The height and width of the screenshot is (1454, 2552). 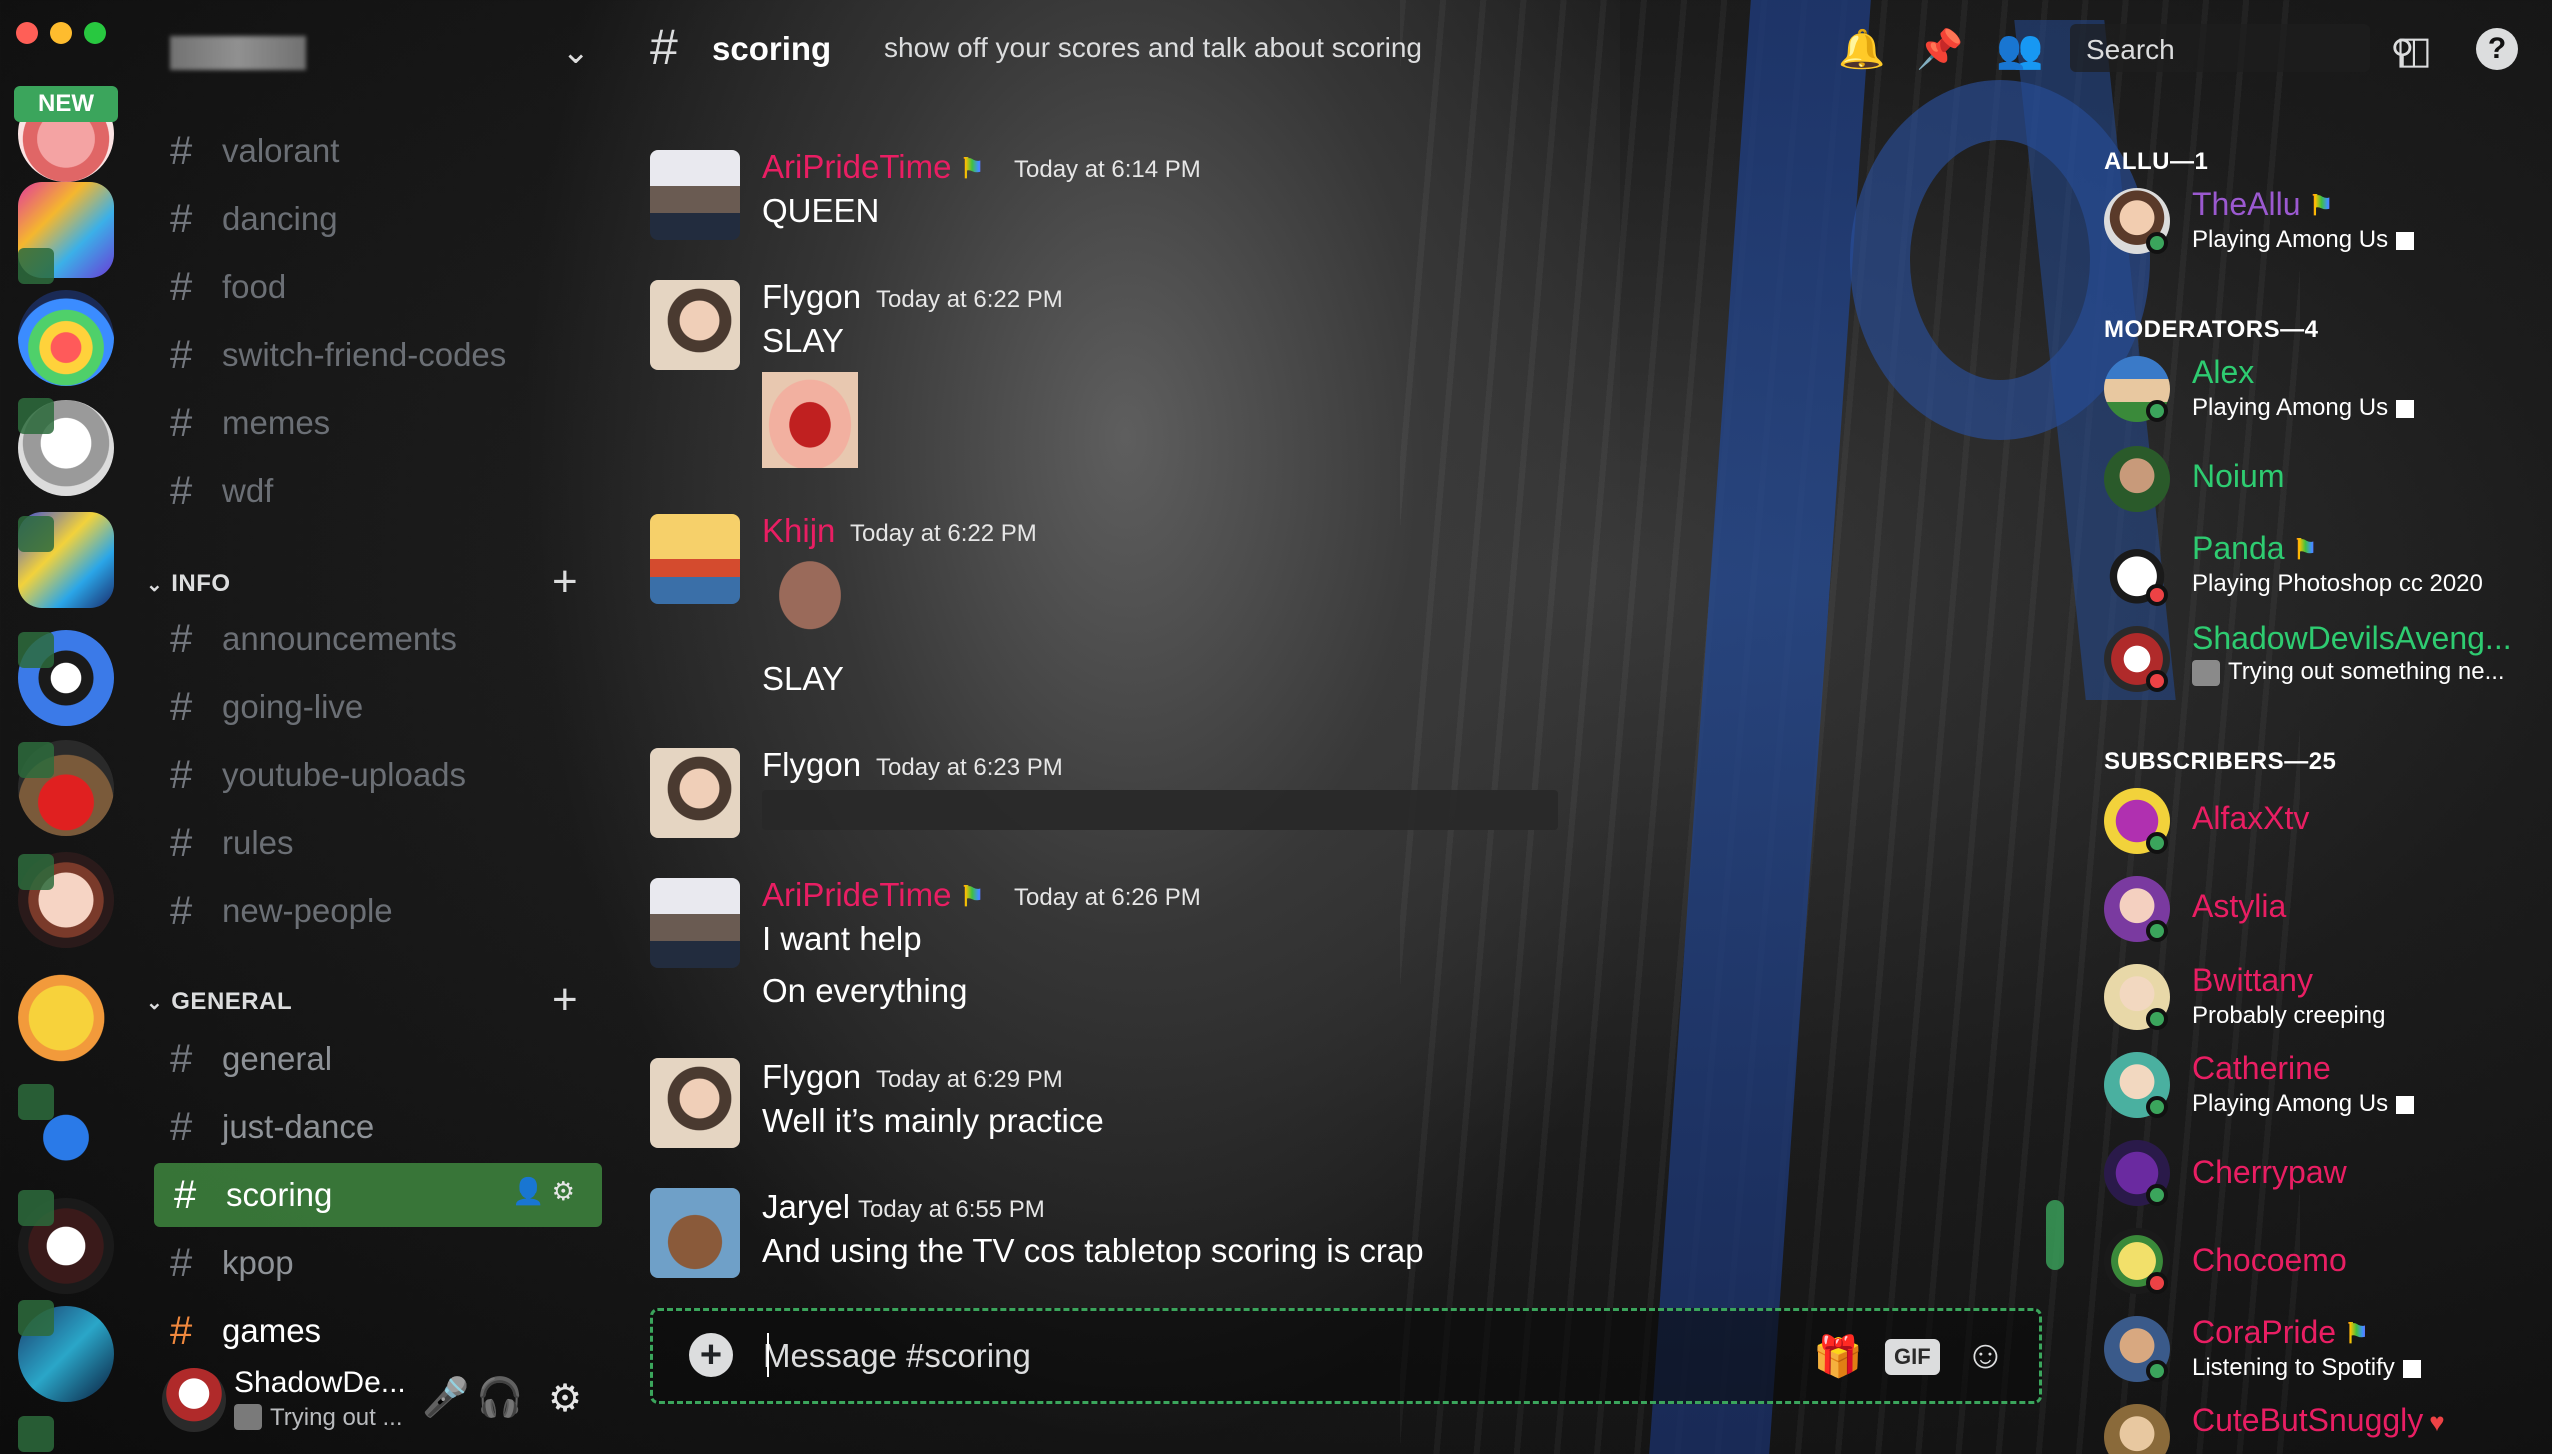 What do you see at coordinates (711, 1355) in the screenshot?
I see `add-attachment-button: +` at bounding box center [711, 1355].